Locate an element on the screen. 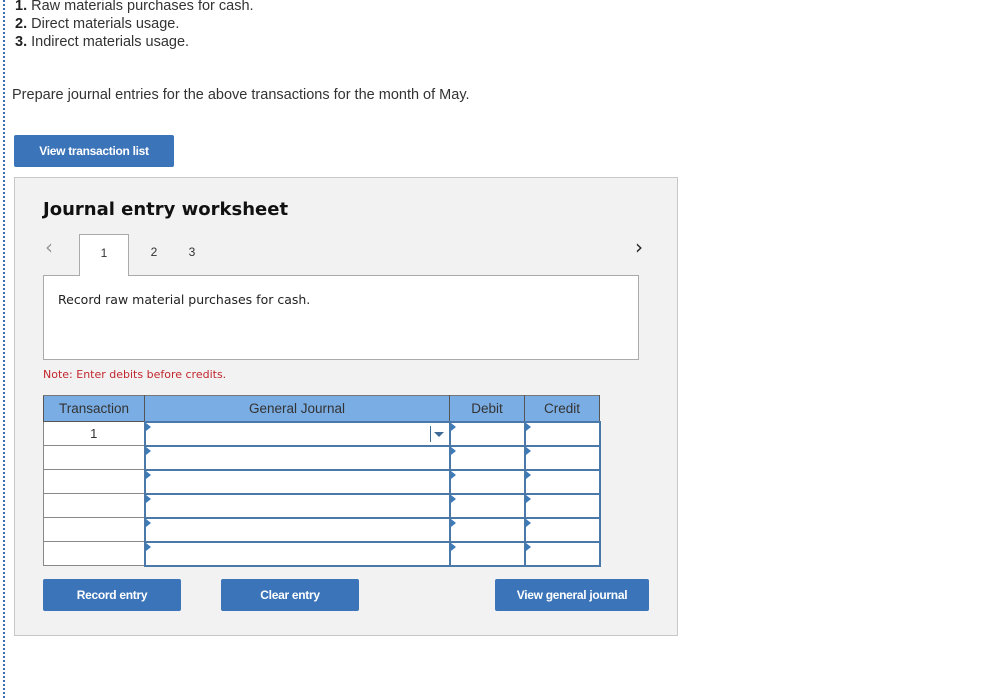 The height and width of the screenshot is (698, 984). journal-row: 1 is located at coordinates (322, 433).